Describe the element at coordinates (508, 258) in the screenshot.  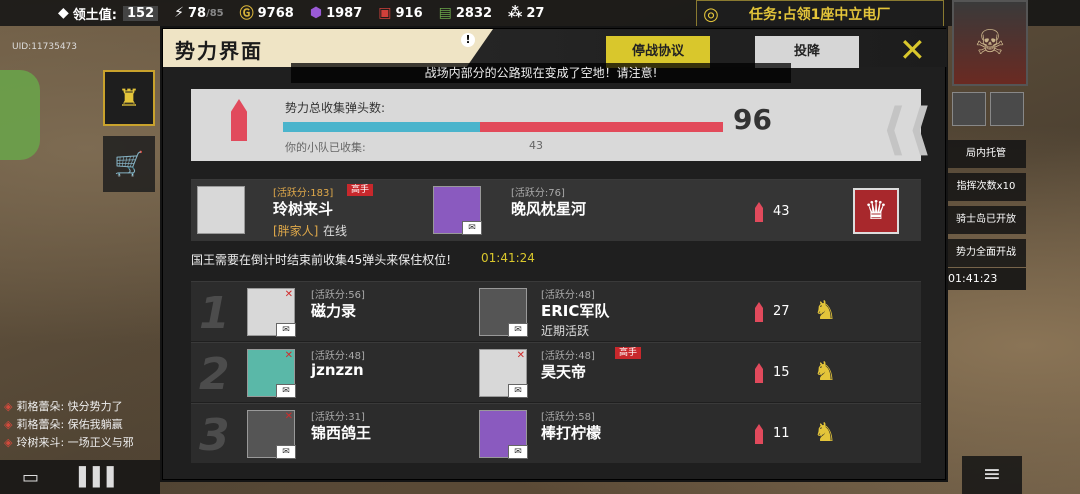
I see `king-timer: 01:41:24` at that location.